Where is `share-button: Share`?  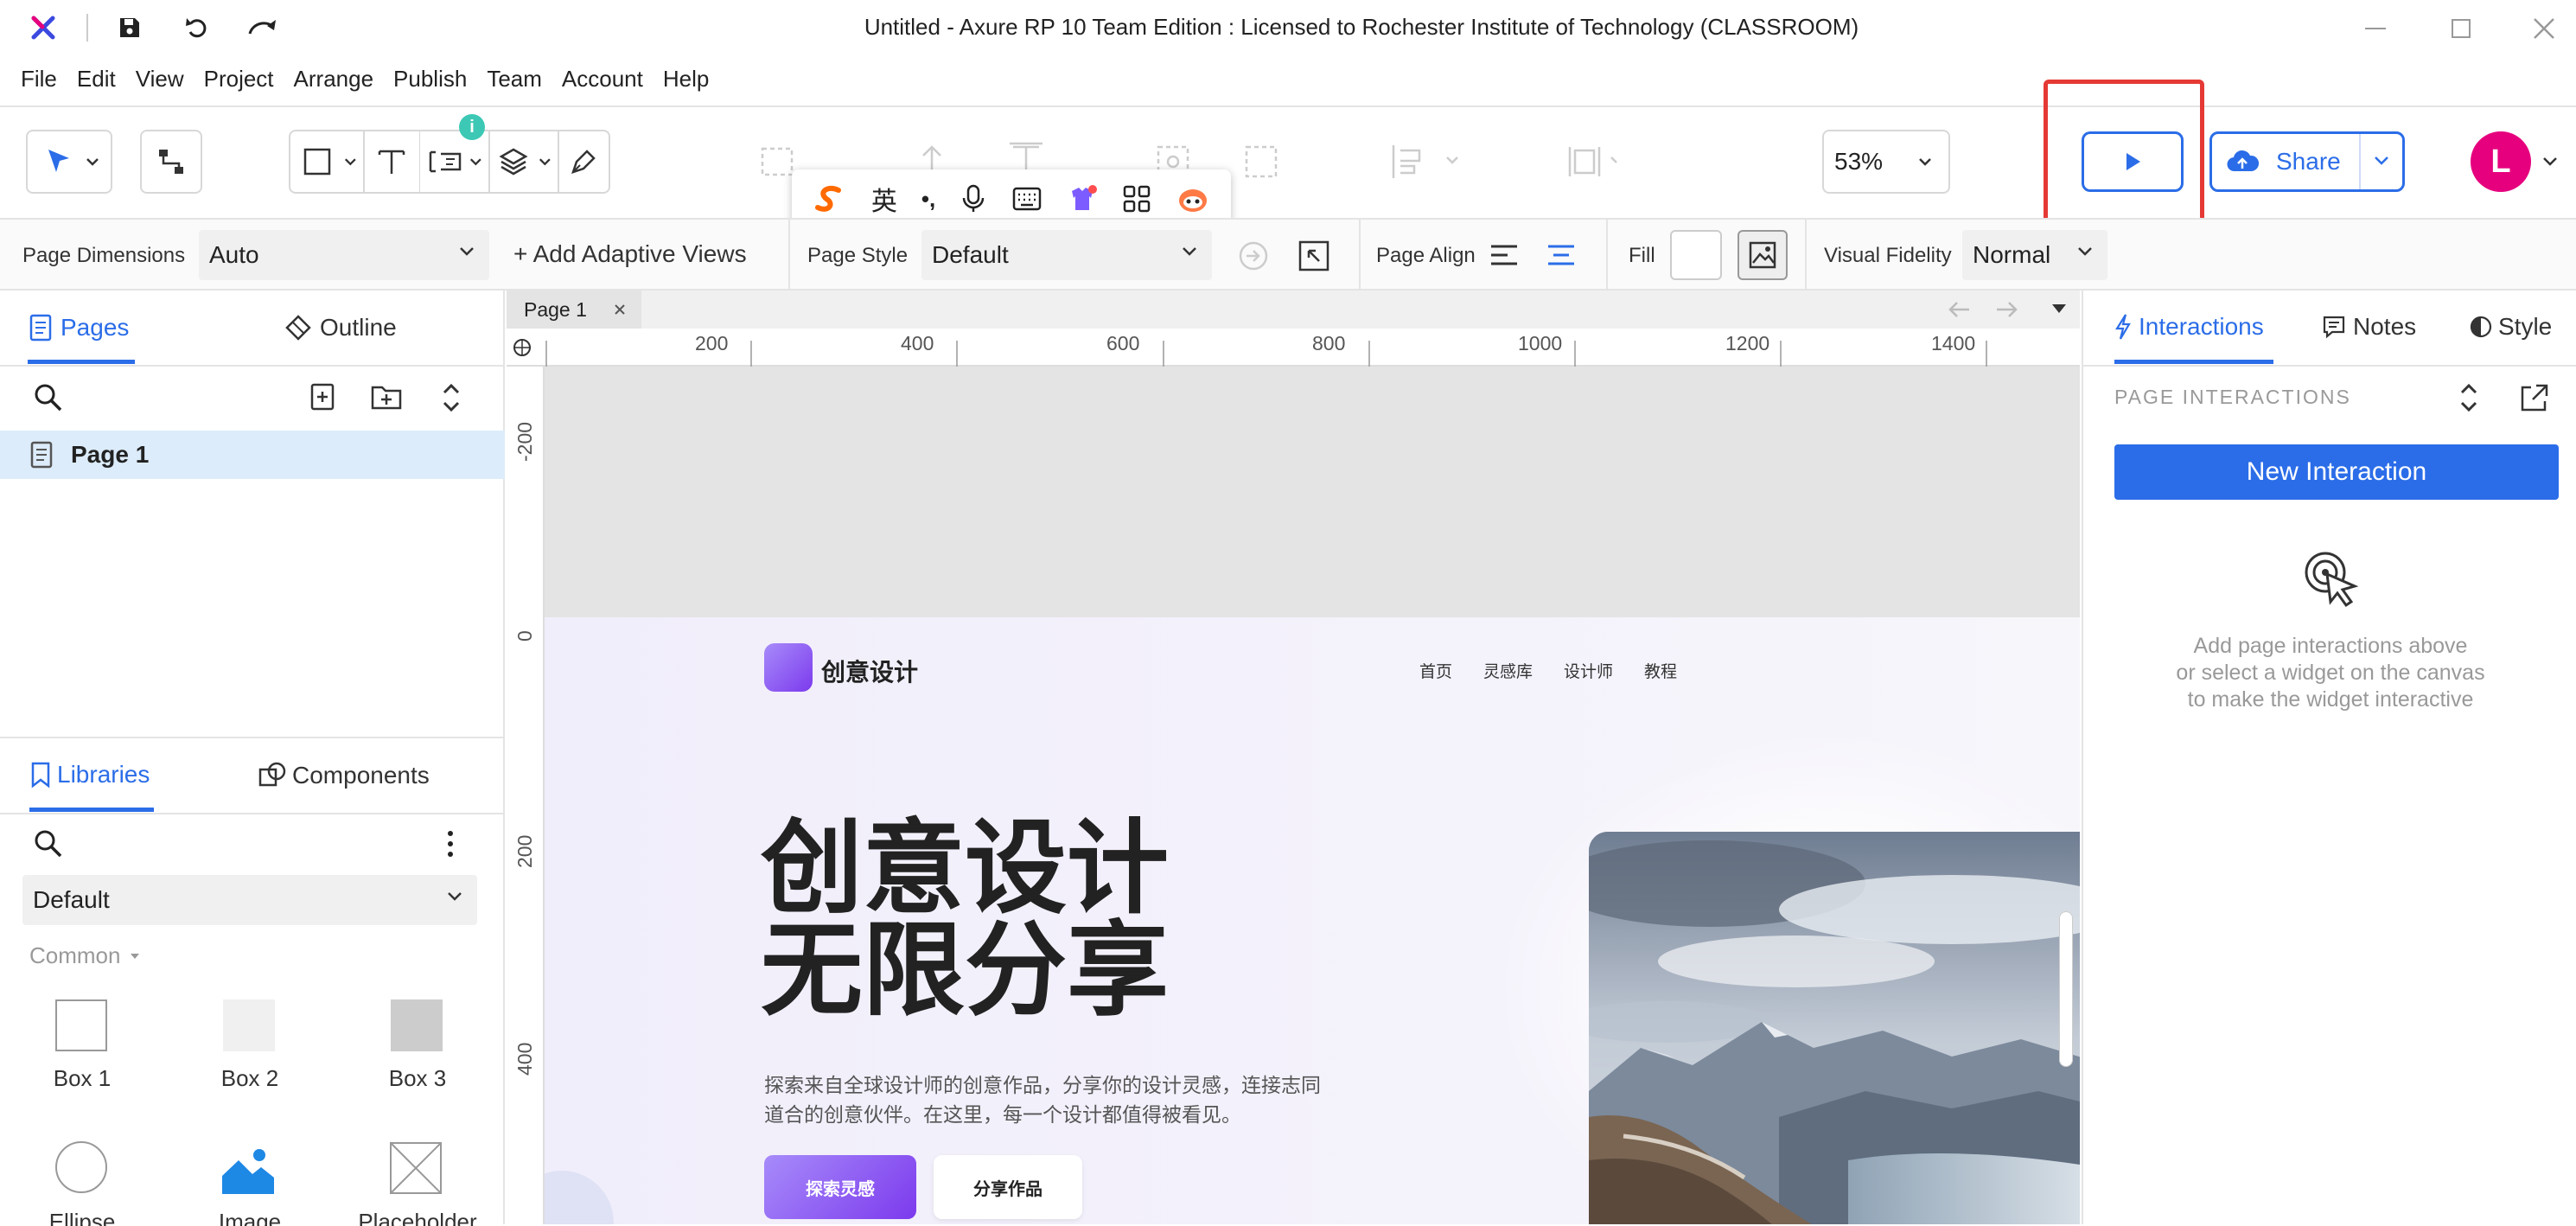
share-button: Share is located at coordinates (2307, 162).